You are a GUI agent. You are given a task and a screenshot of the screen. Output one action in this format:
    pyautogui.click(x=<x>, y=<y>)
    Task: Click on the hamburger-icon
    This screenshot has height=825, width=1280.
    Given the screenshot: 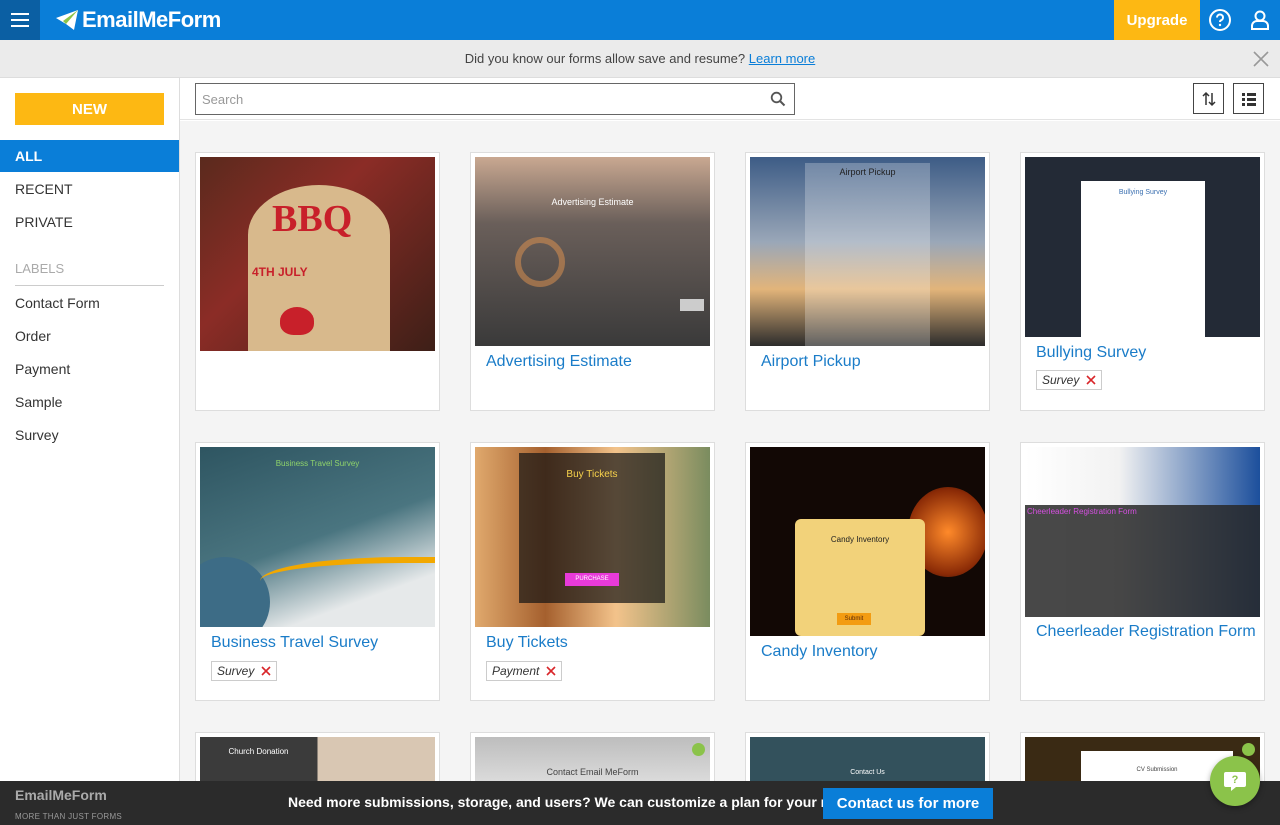 What is the action you would take?
    pyautogui.click(x=20, y=20)
    